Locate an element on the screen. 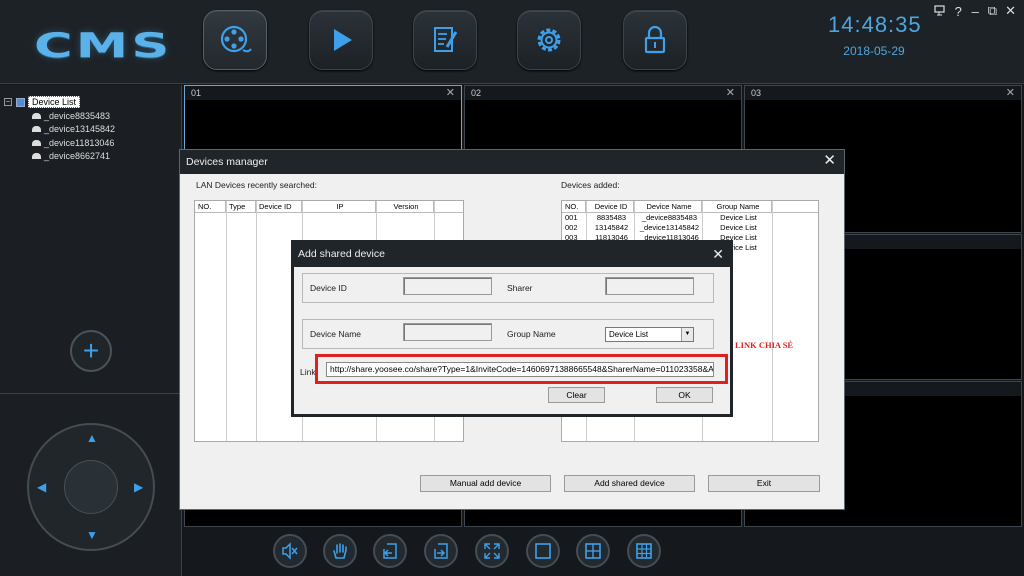 This screenshot has width=1024, height=576. clock-date: 2018-05-29 is located at coordinates (874, 51).